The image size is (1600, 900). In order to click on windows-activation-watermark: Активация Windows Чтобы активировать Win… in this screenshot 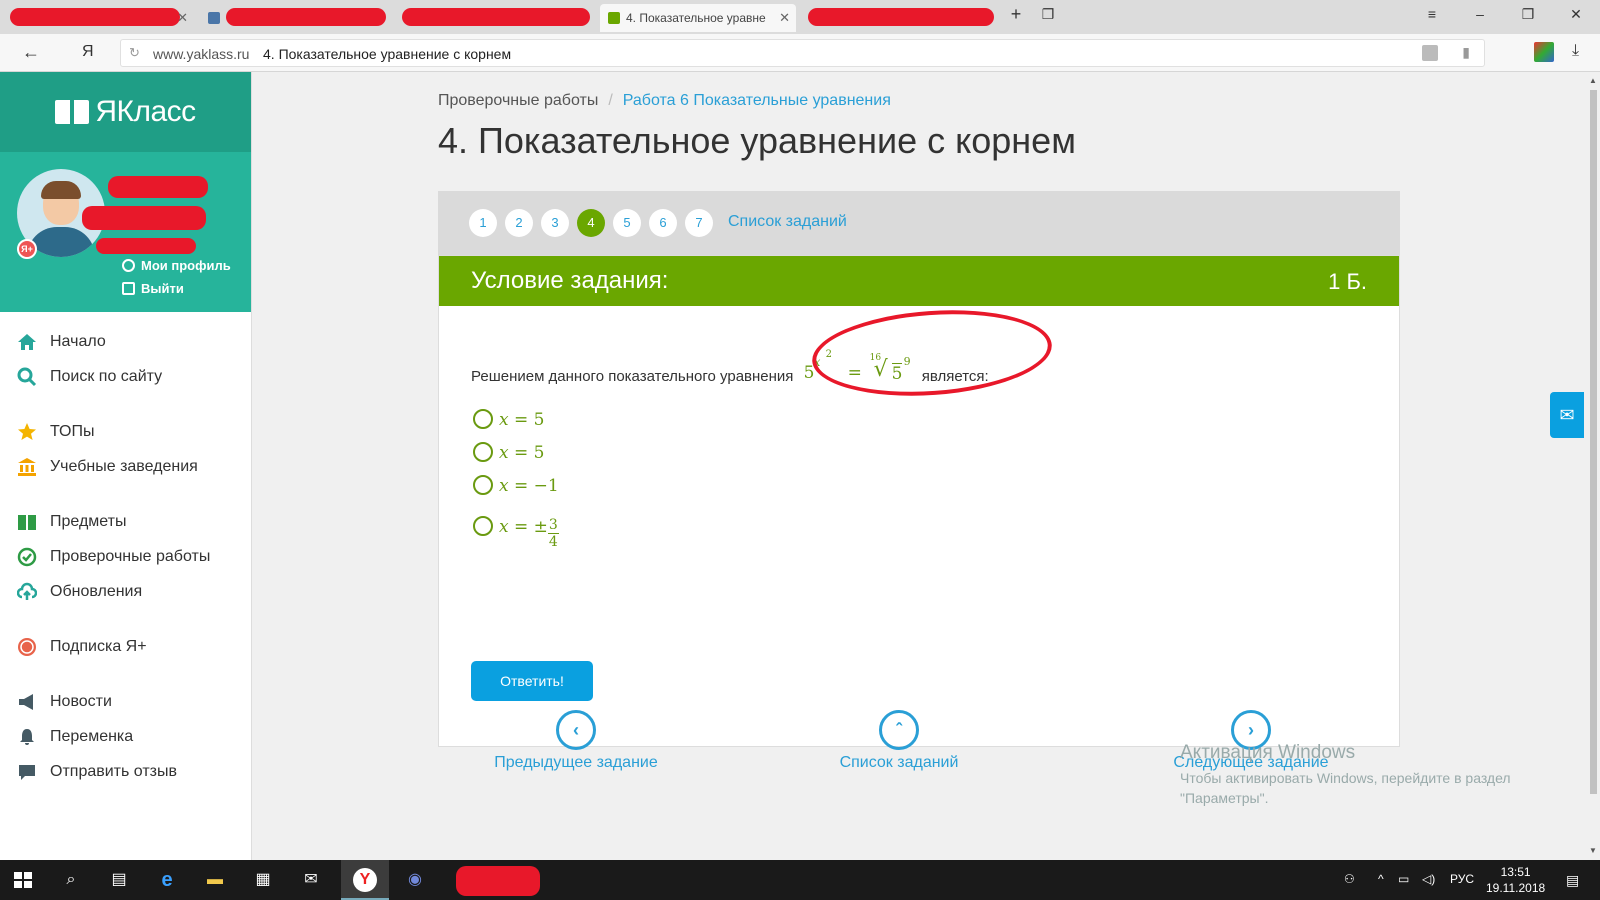, I will do `click(1345, 775)`.